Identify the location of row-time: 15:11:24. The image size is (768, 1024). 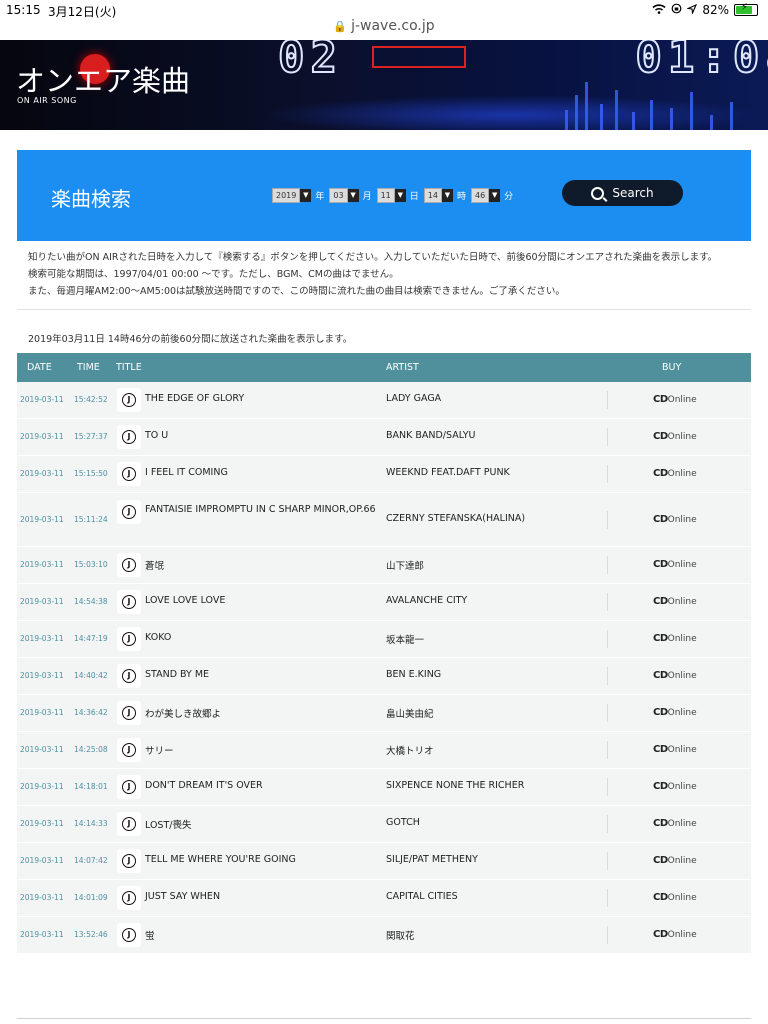
(91, 519).